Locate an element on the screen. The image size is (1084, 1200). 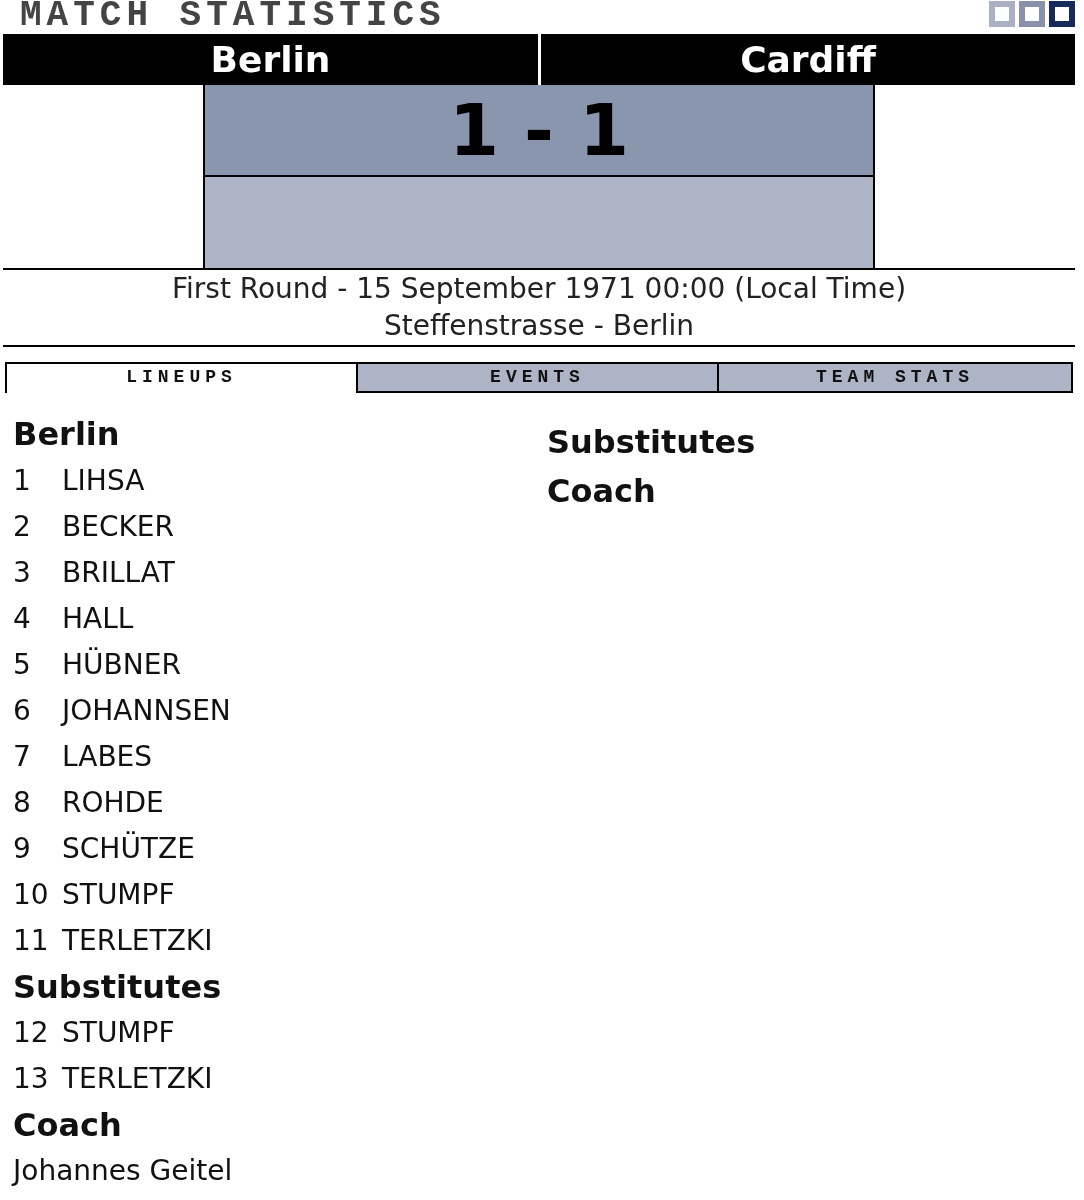
player-number: 2 is located at coordinates (22, 526).